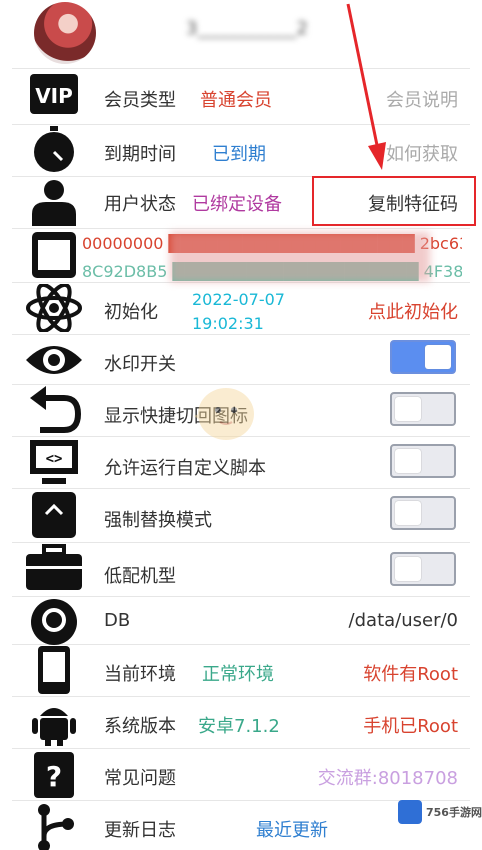 The width and height of the screenshot is (482, 850). I want to click on member-info-link: 会员说明, so click(422, 99).